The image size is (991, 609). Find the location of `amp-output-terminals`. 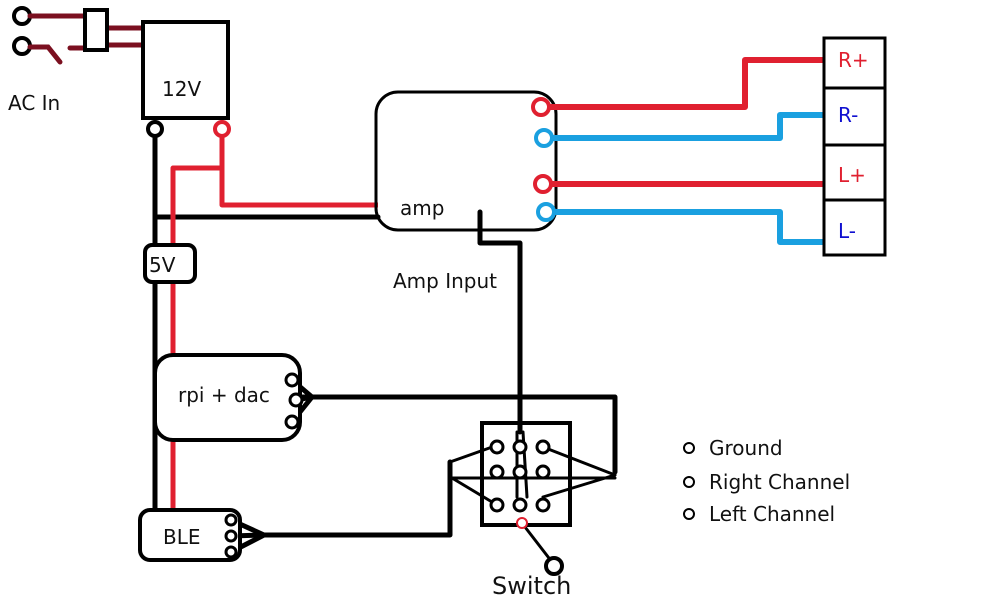

amp-output-terminals is located at coordinates (543, 159).